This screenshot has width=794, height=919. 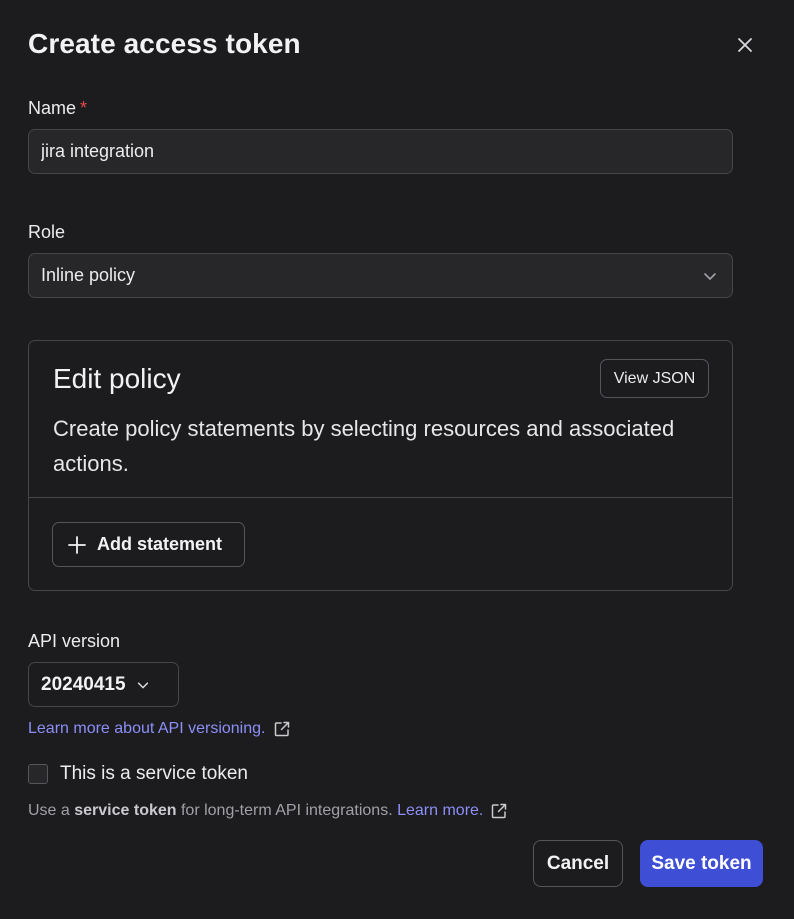 I want to click on service-token-checkbox, so click(x=38, y=774).